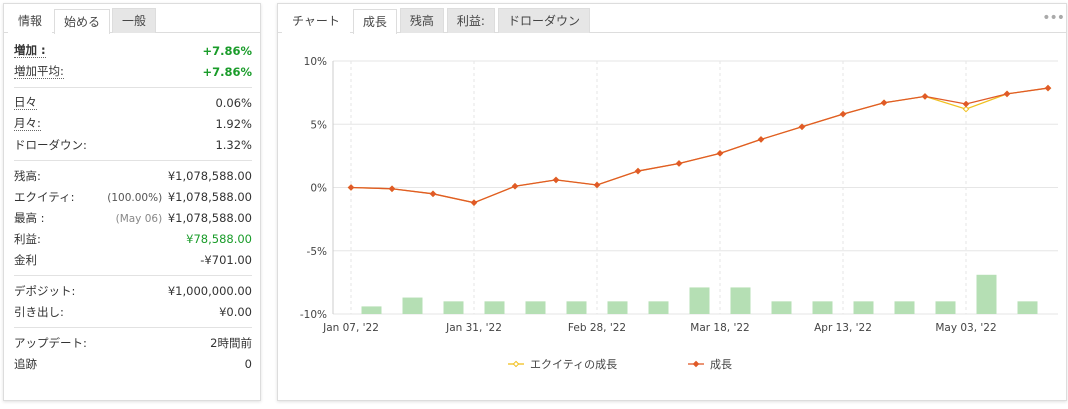  Describe the element at coordinates (543, 20) in the screenshot. I see `tab-drawdown: ドローダウン` at that location.